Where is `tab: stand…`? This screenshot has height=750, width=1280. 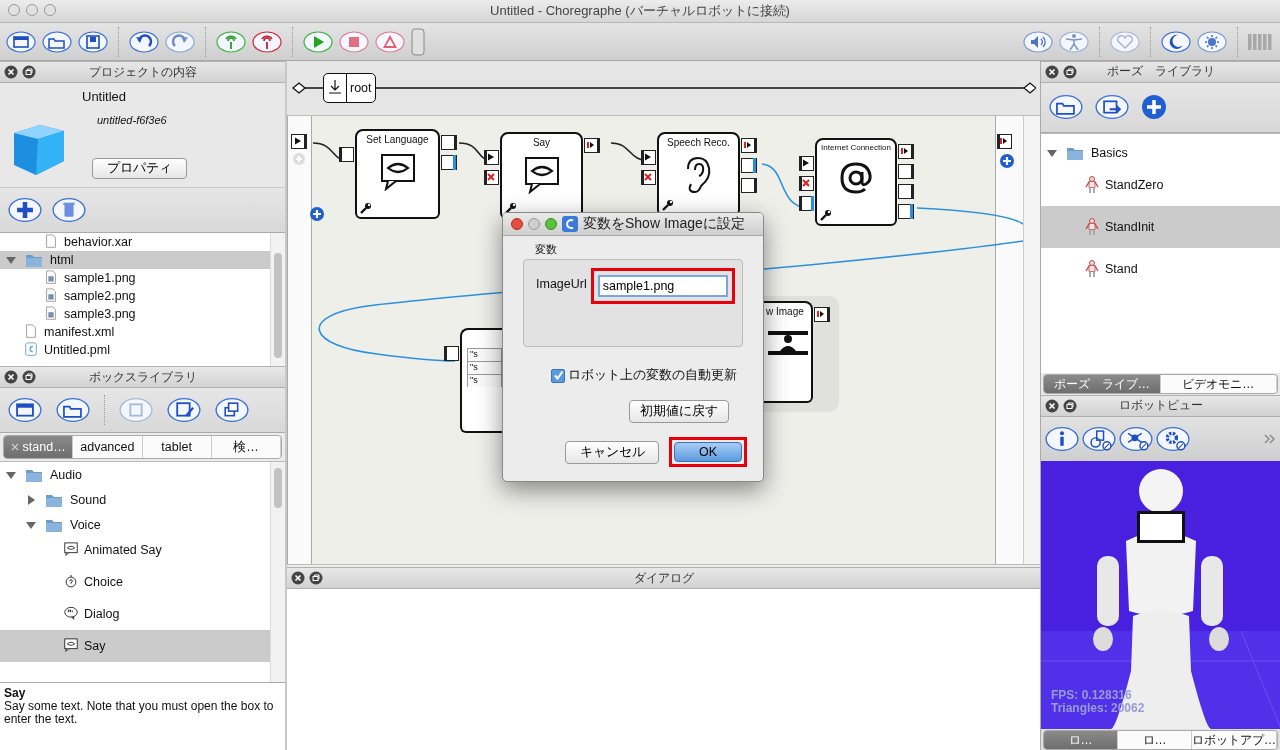 tab: stand… is located at coordinates (39, 447).